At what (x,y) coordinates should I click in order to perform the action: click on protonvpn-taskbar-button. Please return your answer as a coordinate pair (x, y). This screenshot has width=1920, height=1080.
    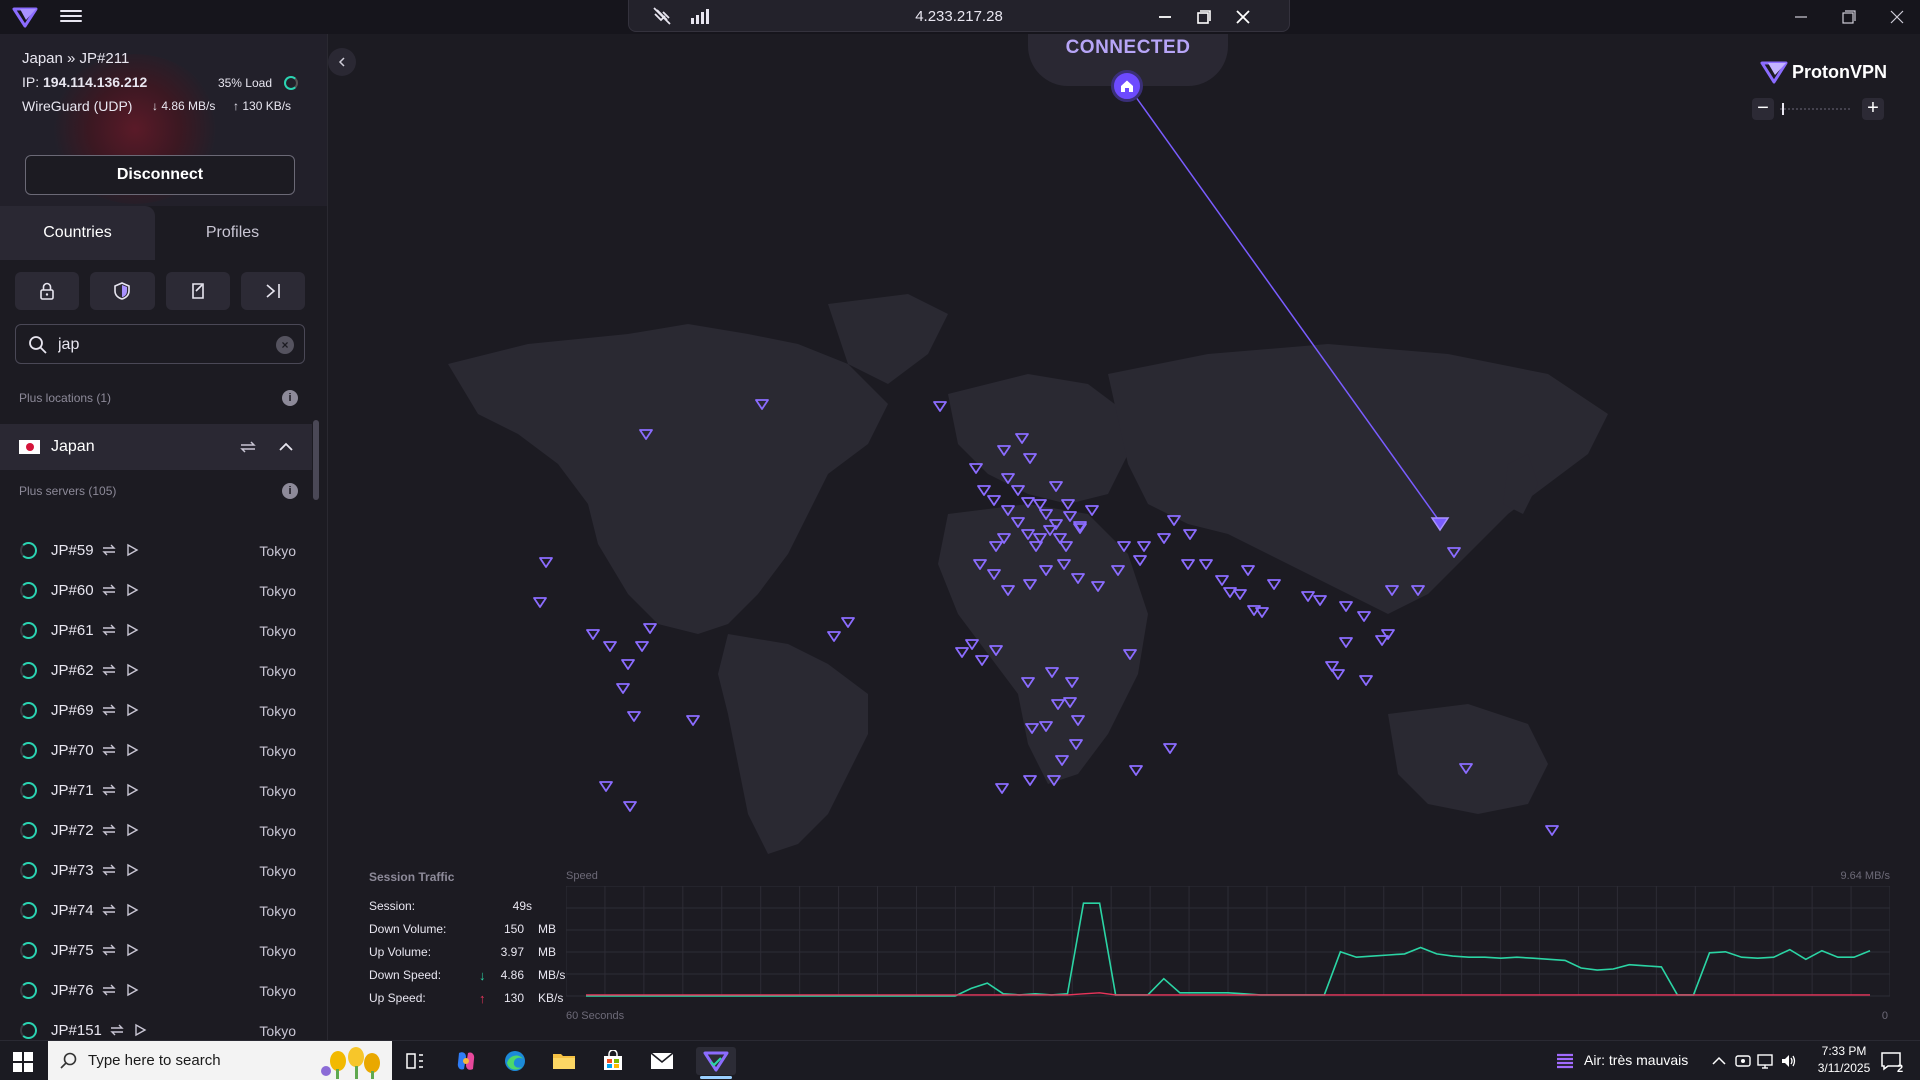
    Looking at the image, I should click on (716, 1063).